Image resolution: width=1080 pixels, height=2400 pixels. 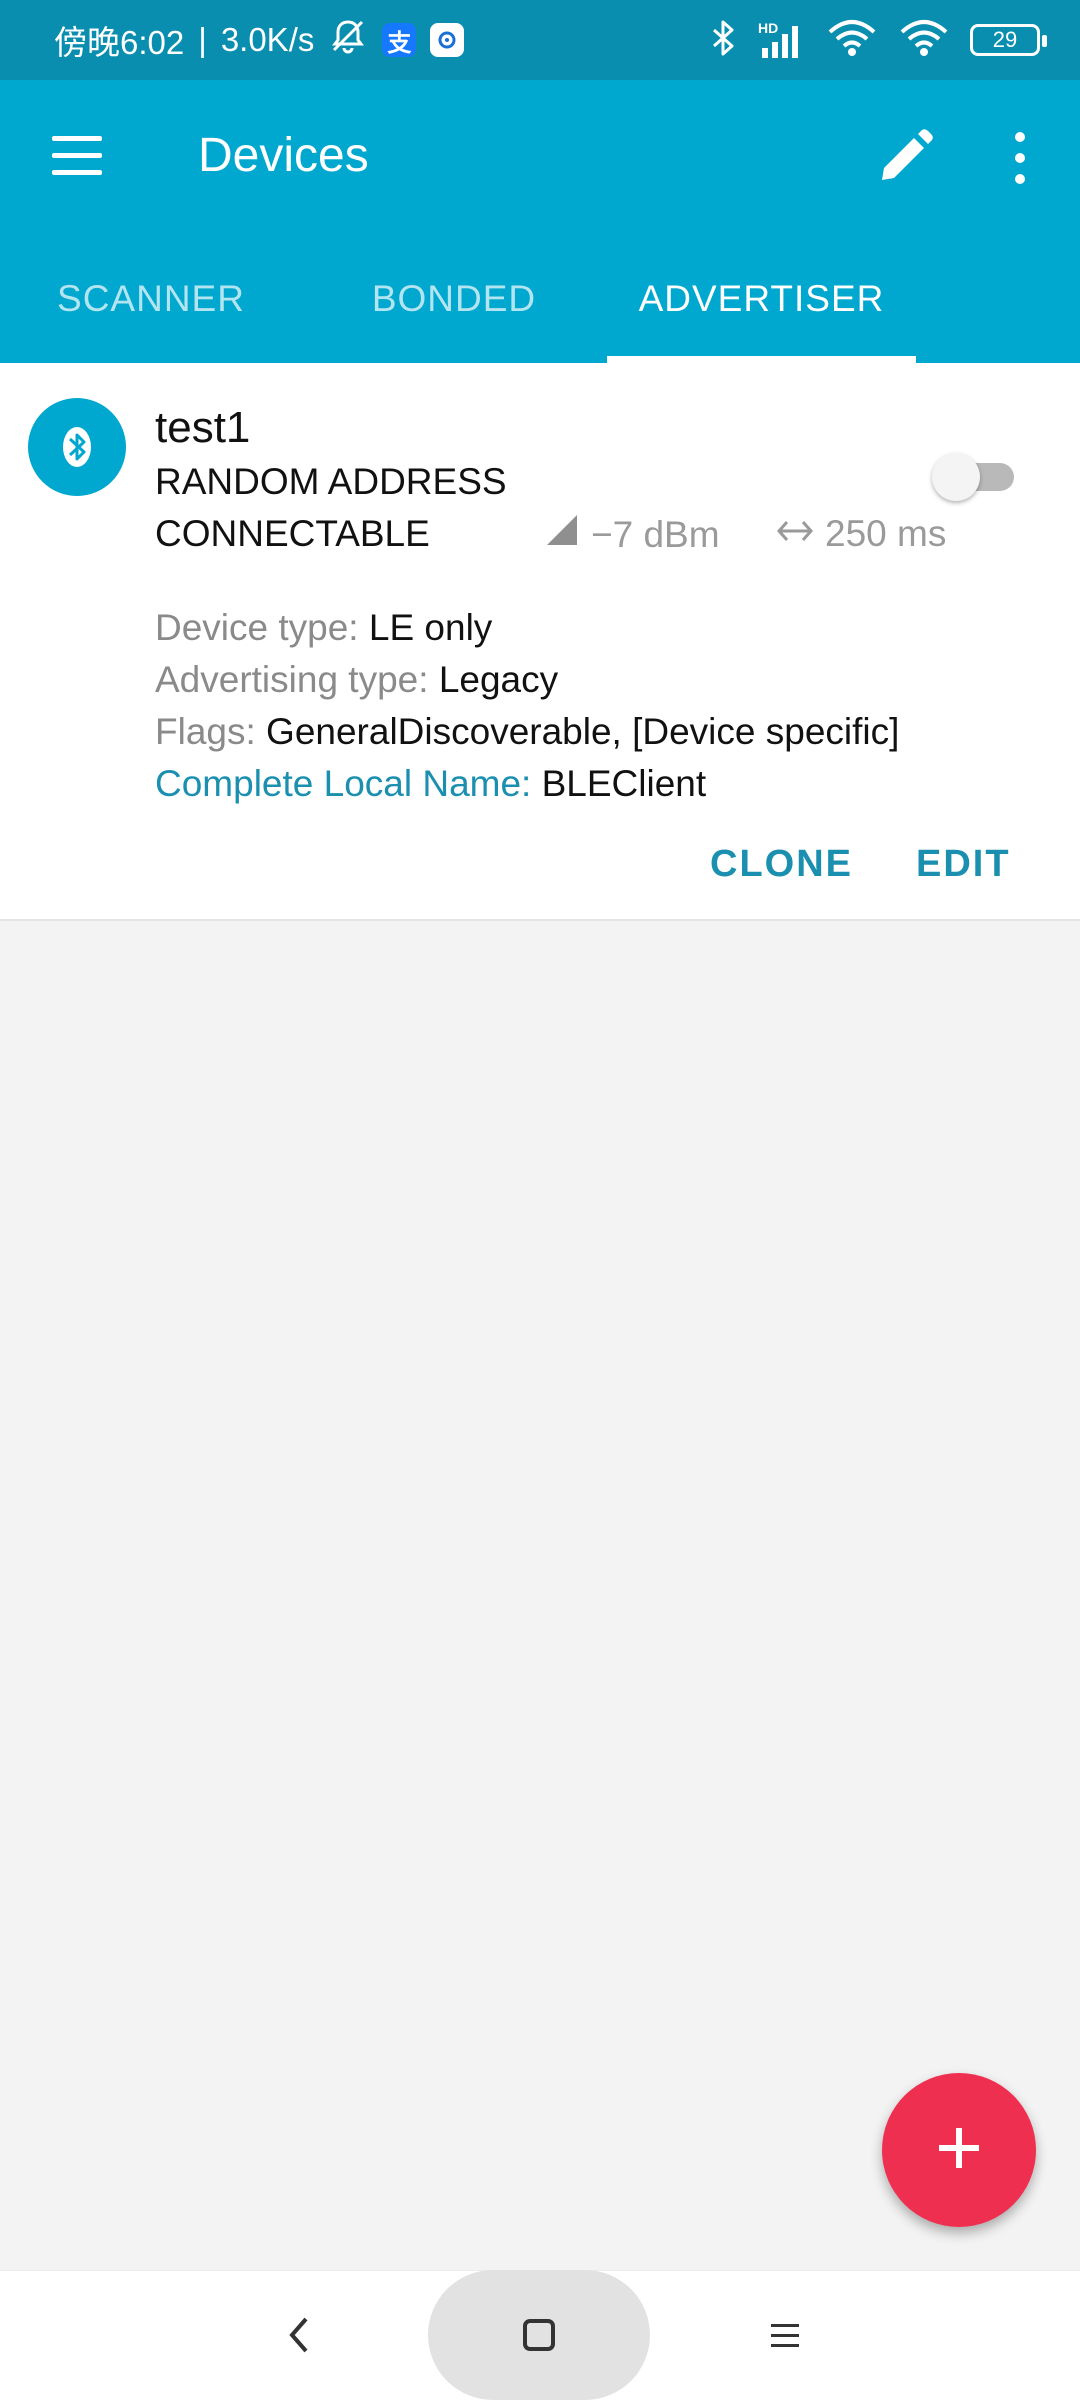 I want to click on local-name-row: Complete Local Name: BLEClient, so click(x=430, y=784).